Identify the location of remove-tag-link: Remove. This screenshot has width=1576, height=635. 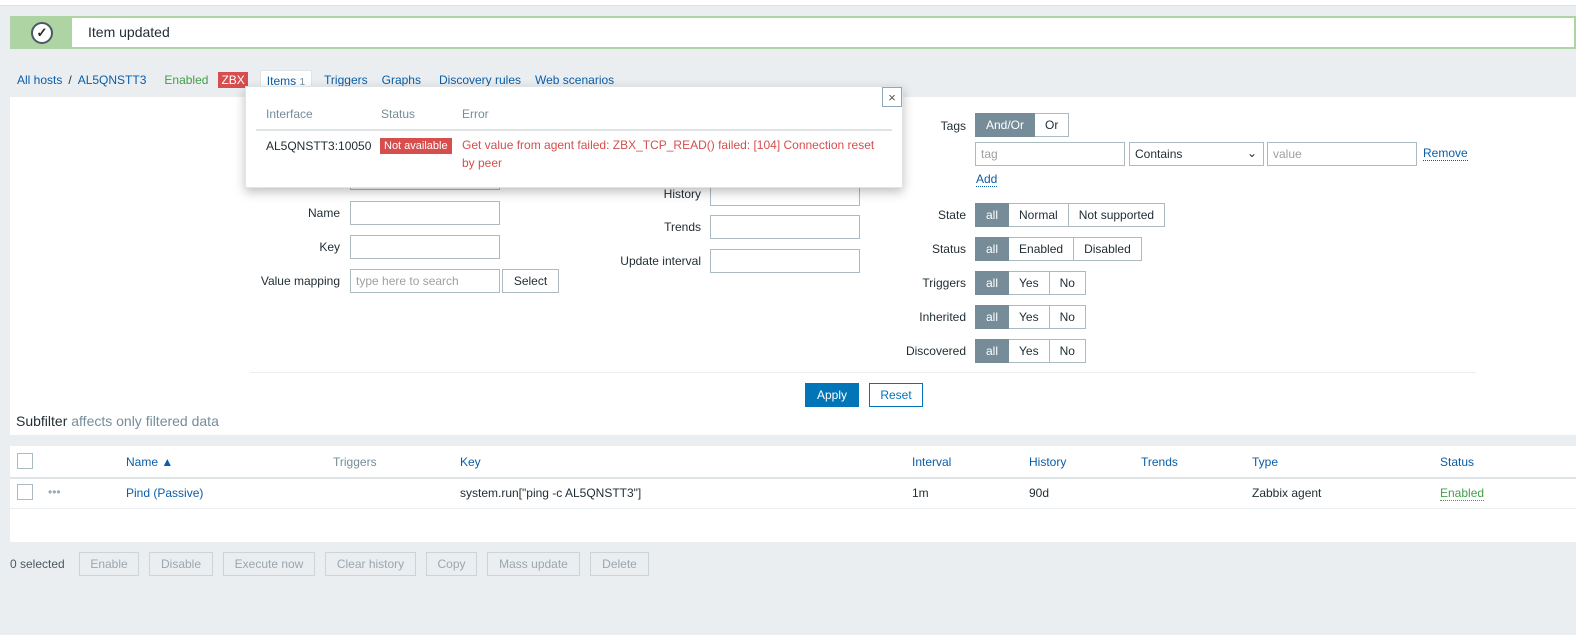
(1445, 153).